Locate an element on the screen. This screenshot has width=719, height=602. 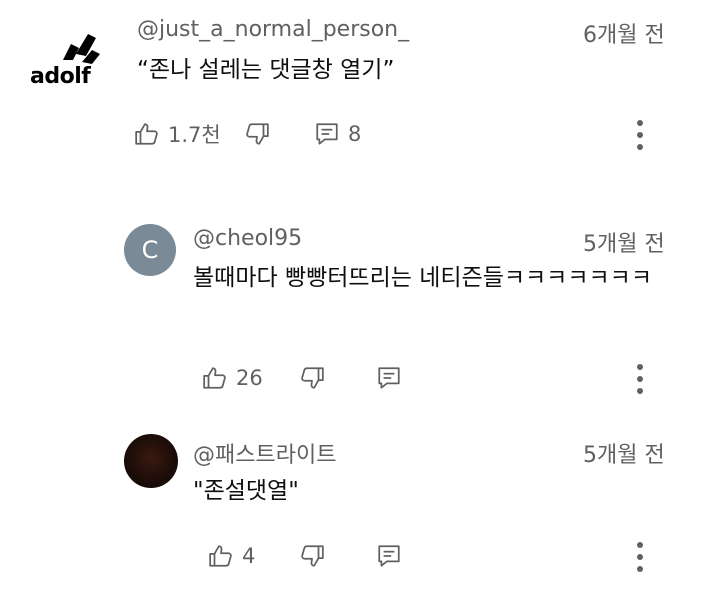
comment-actions: 4 is located at coordinates (461, 556).